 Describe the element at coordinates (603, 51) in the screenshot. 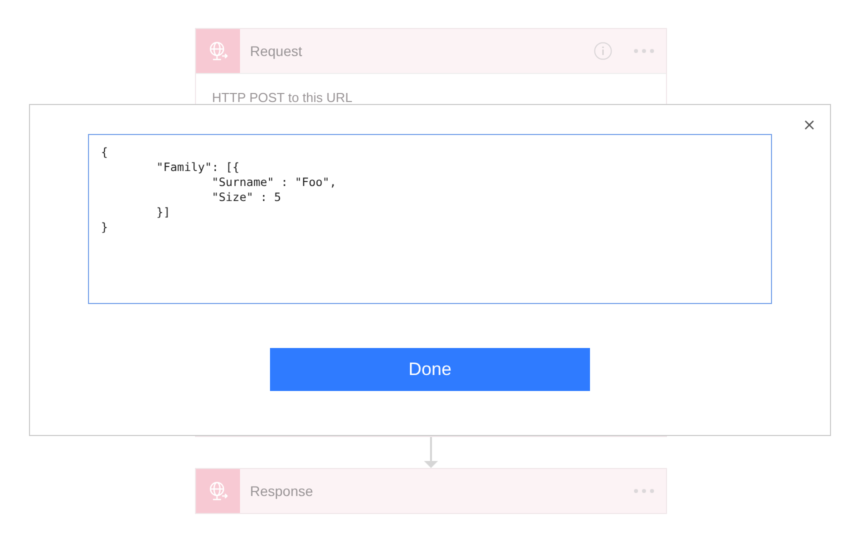

I see `info-icon` at that location.